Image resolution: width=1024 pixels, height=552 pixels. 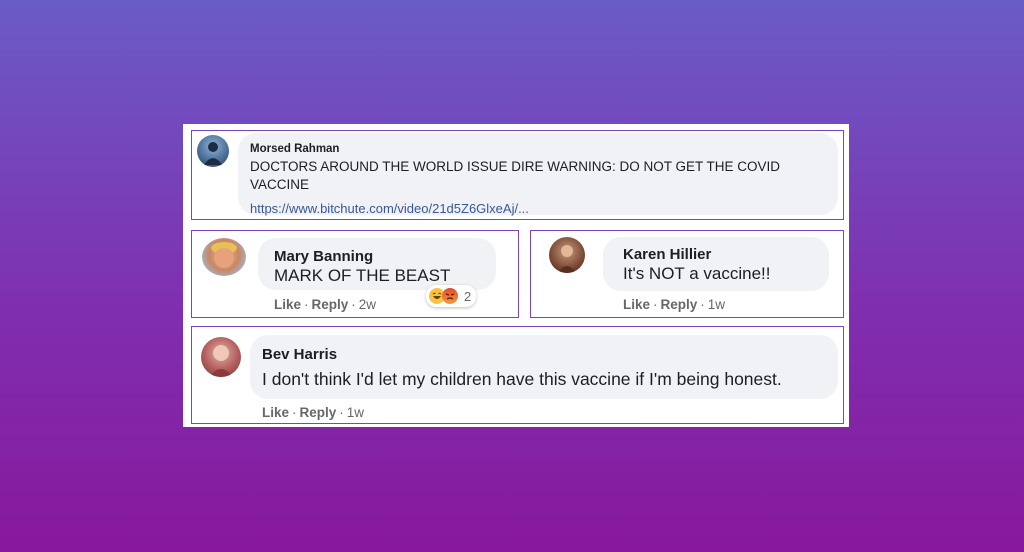 What do you see at coordinates (362, 275) in the screenshot?
I see `comment-text: MARK OF THE BEAST` at bounding box center [362, 275].